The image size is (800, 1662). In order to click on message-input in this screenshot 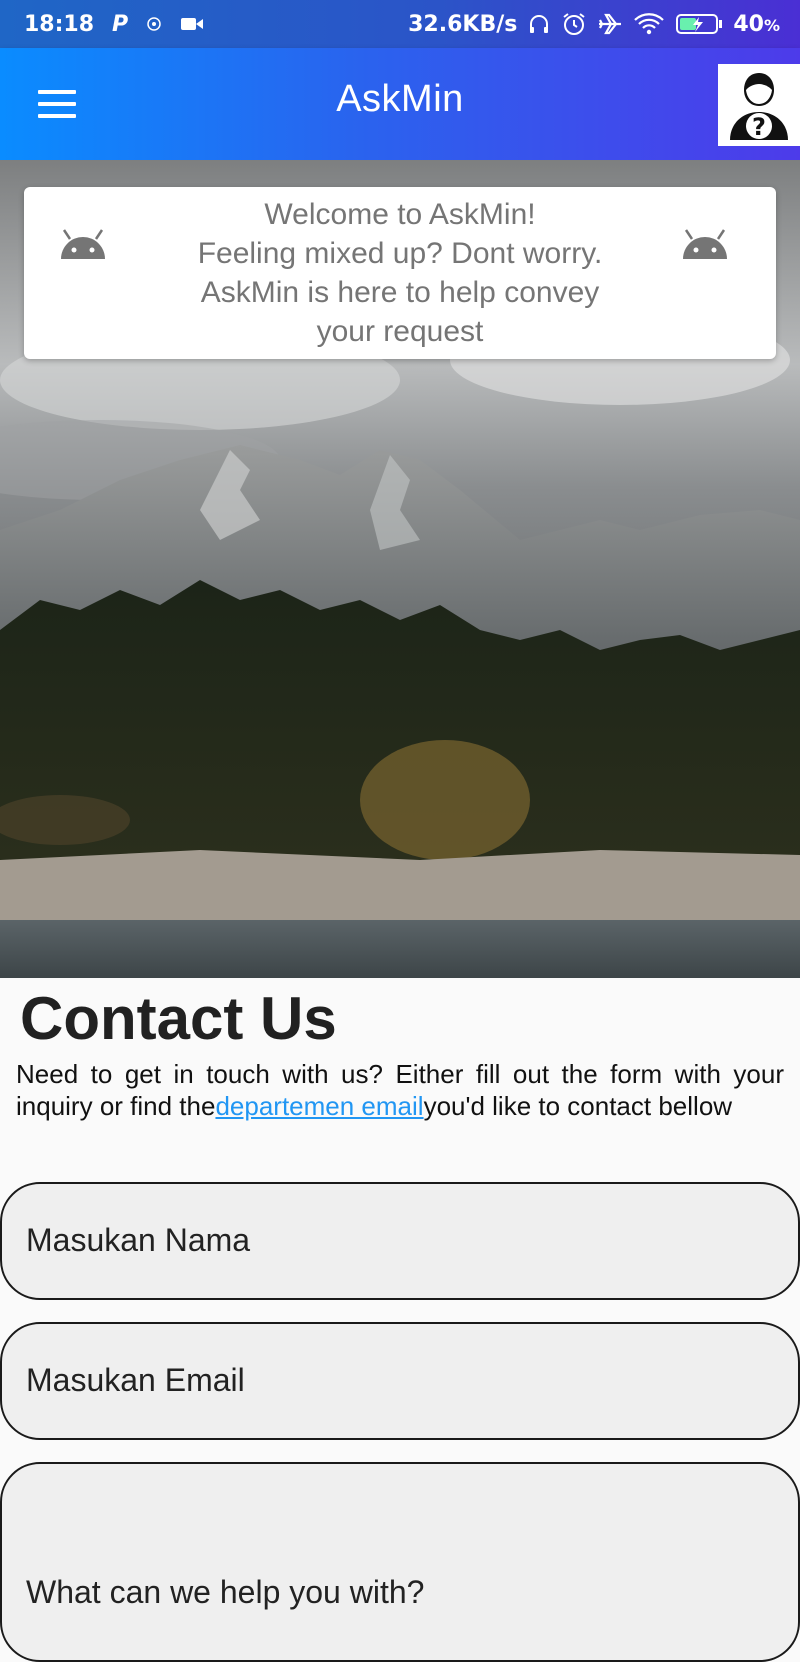, I will do `click(412, 1592)`.